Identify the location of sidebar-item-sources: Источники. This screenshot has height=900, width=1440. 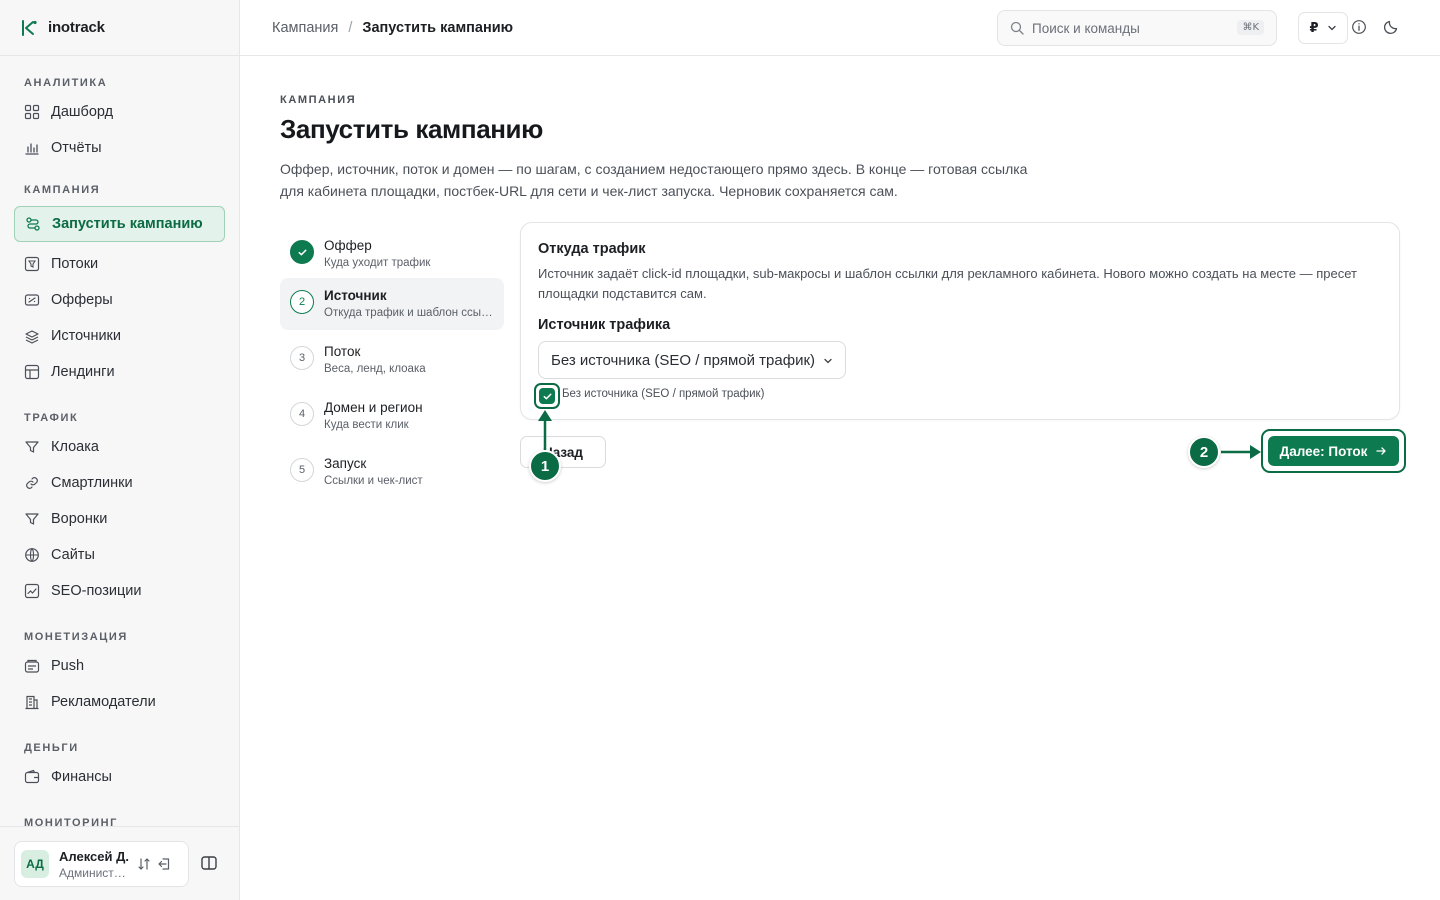
(119, 336).